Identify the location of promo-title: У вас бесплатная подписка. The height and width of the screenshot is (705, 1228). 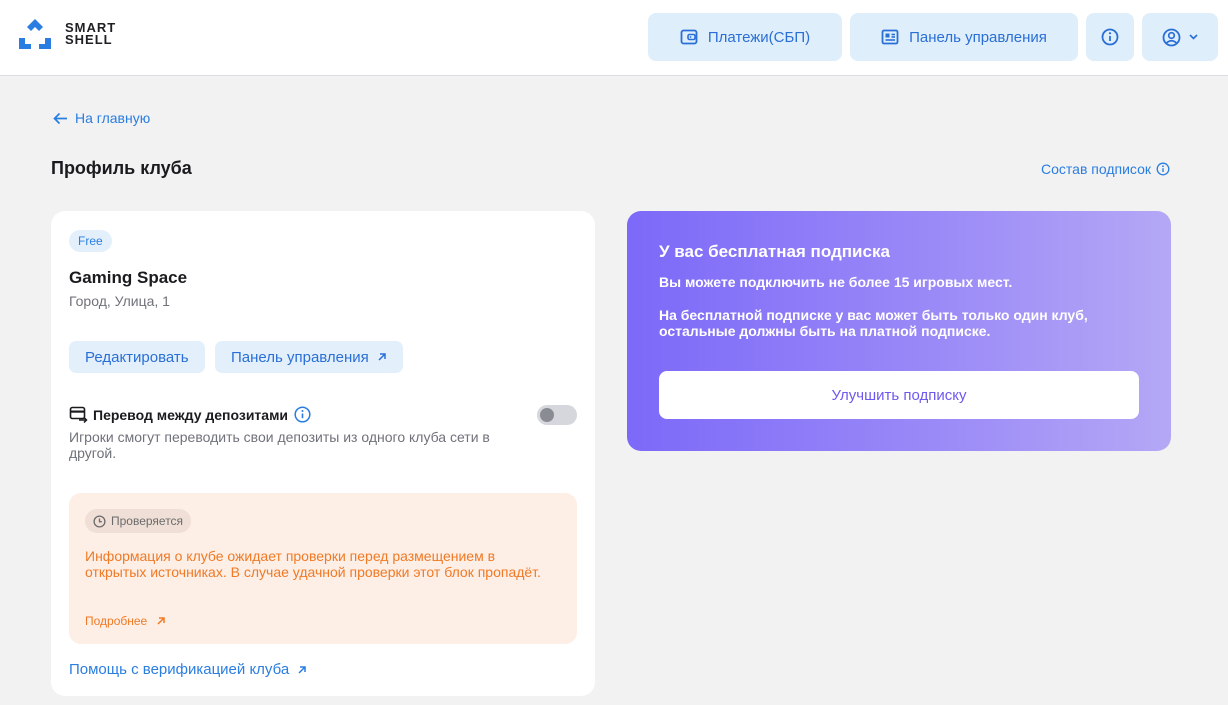
(774, 251).